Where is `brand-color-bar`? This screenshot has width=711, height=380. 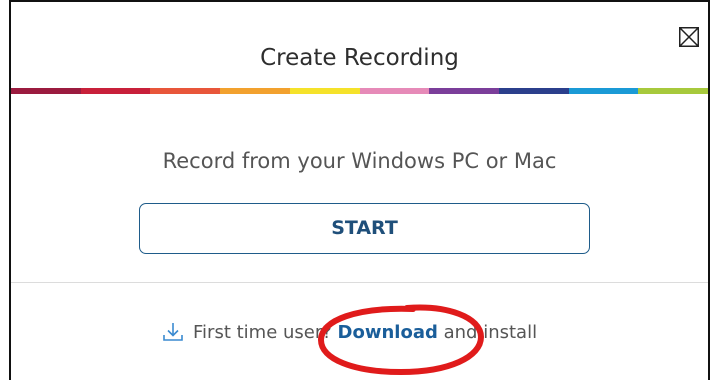 brand-color-bar is located at coordinates (360, 91).